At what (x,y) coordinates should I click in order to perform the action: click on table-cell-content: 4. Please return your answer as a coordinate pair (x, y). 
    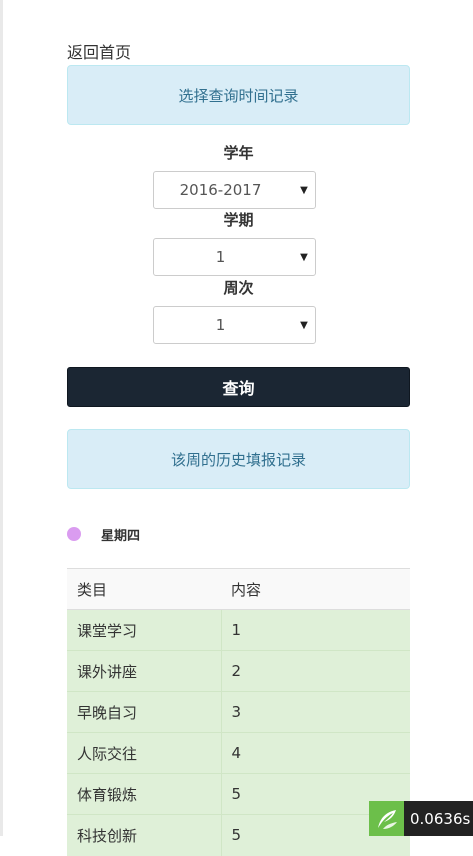
    Looking at the image, I should click on (315, 753).